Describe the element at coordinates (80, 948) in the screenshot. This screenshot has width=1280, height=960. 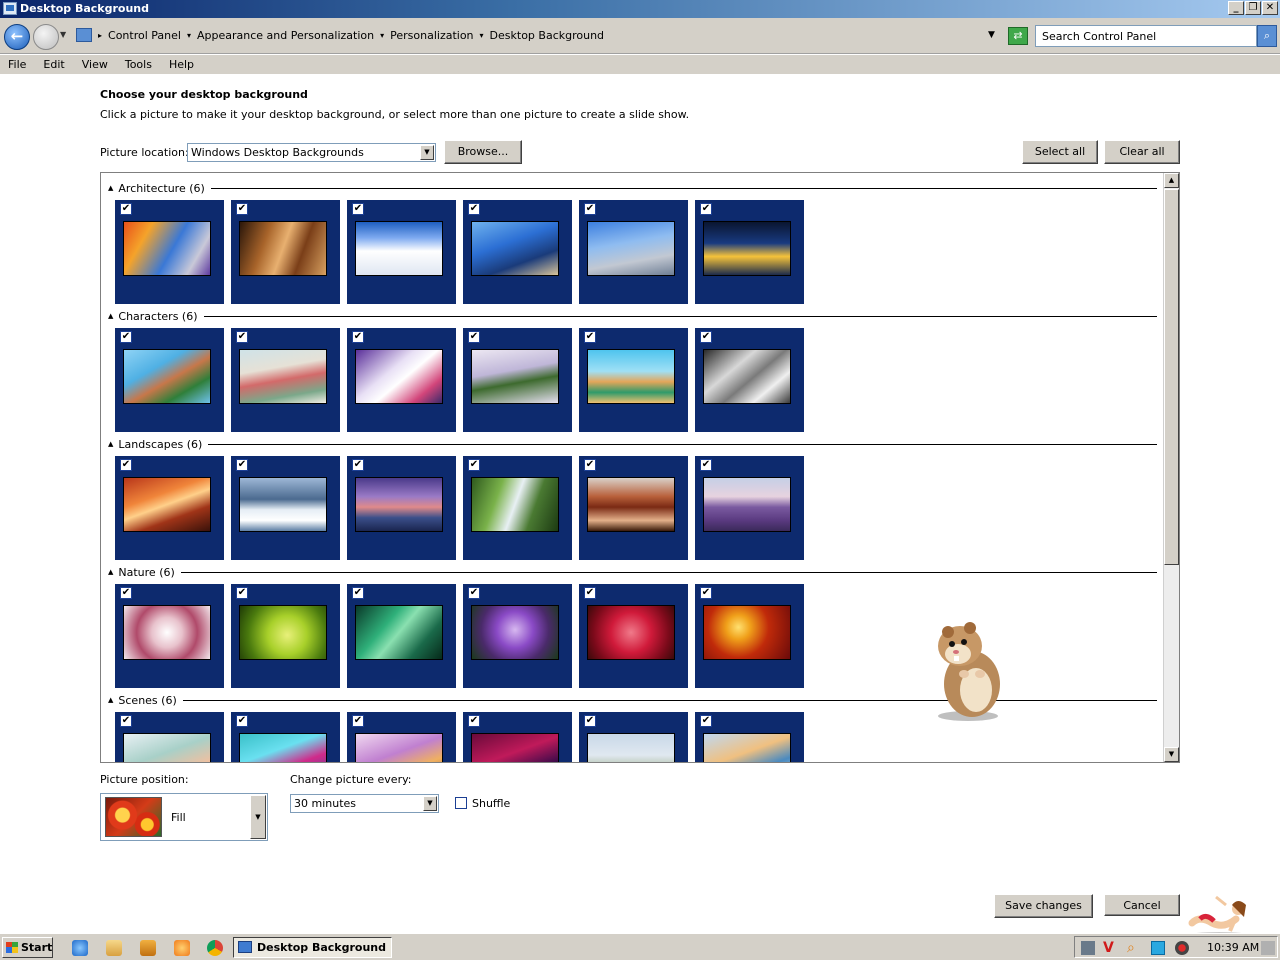
I see `internet-explorer-icon` at that location.